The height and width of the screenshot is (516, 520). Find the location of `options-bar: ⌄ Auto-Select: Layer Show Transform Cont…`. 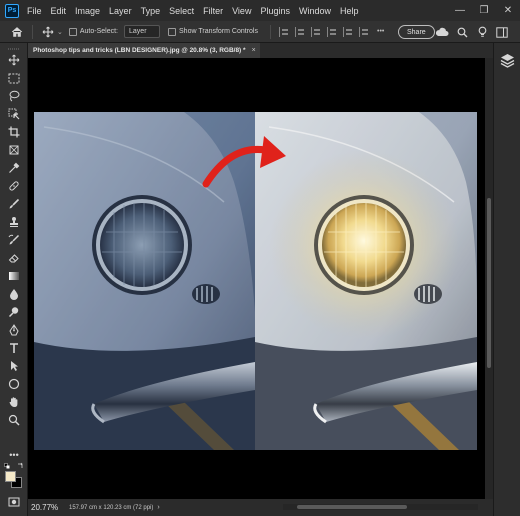

options-bar: ⌄ Auto-Select: Layer Show Transform Cont… is located at coordinates (260, 32).